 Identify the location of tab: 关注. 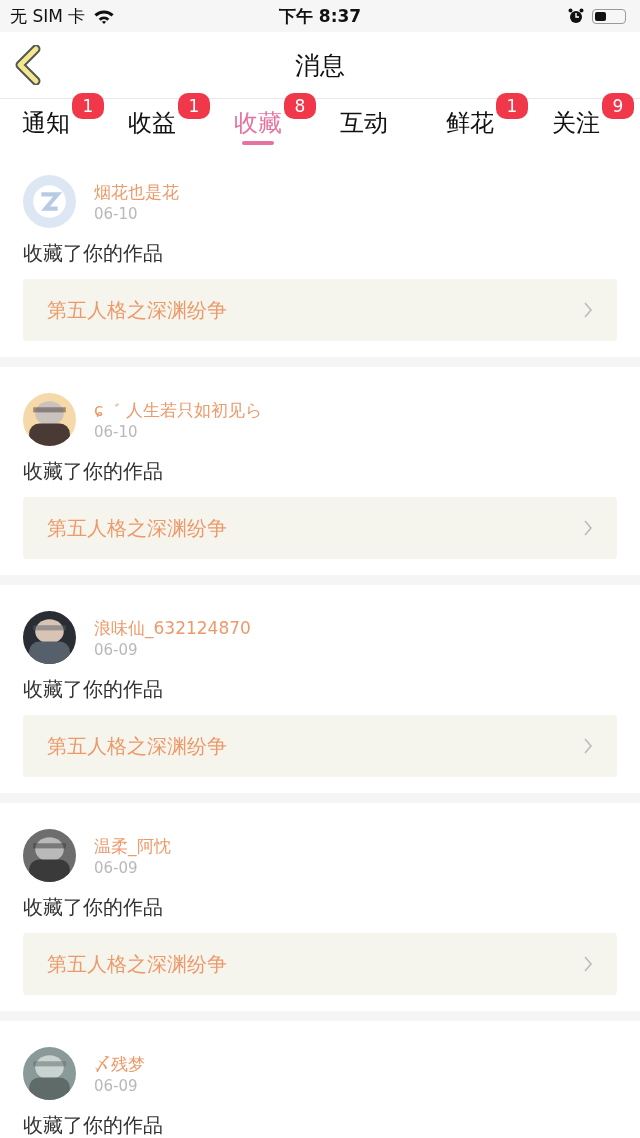
(576, 124).